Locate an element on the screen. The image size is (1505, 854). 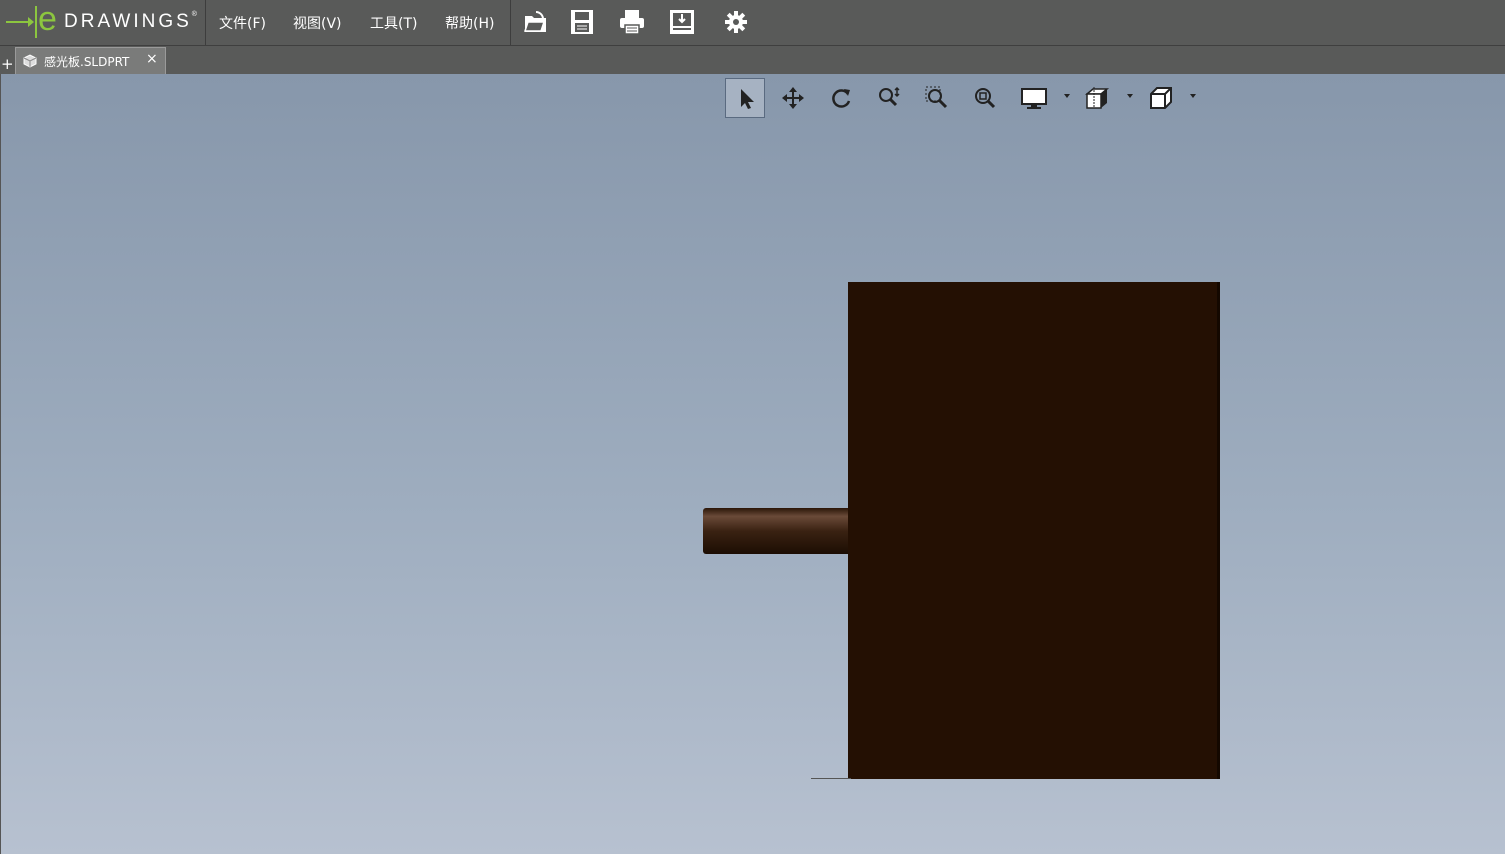
model-edge is located at coordinates (831, 778).